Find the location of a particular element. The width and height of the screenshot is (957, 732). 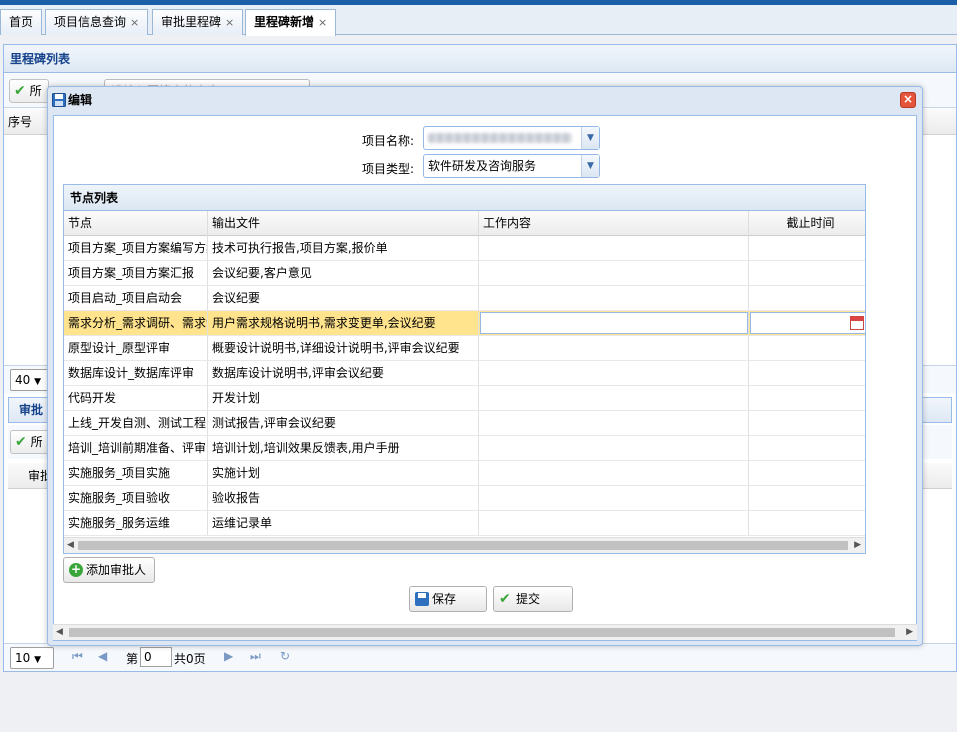

next-page-icon: ▶ is located at coordinates (228, 656).